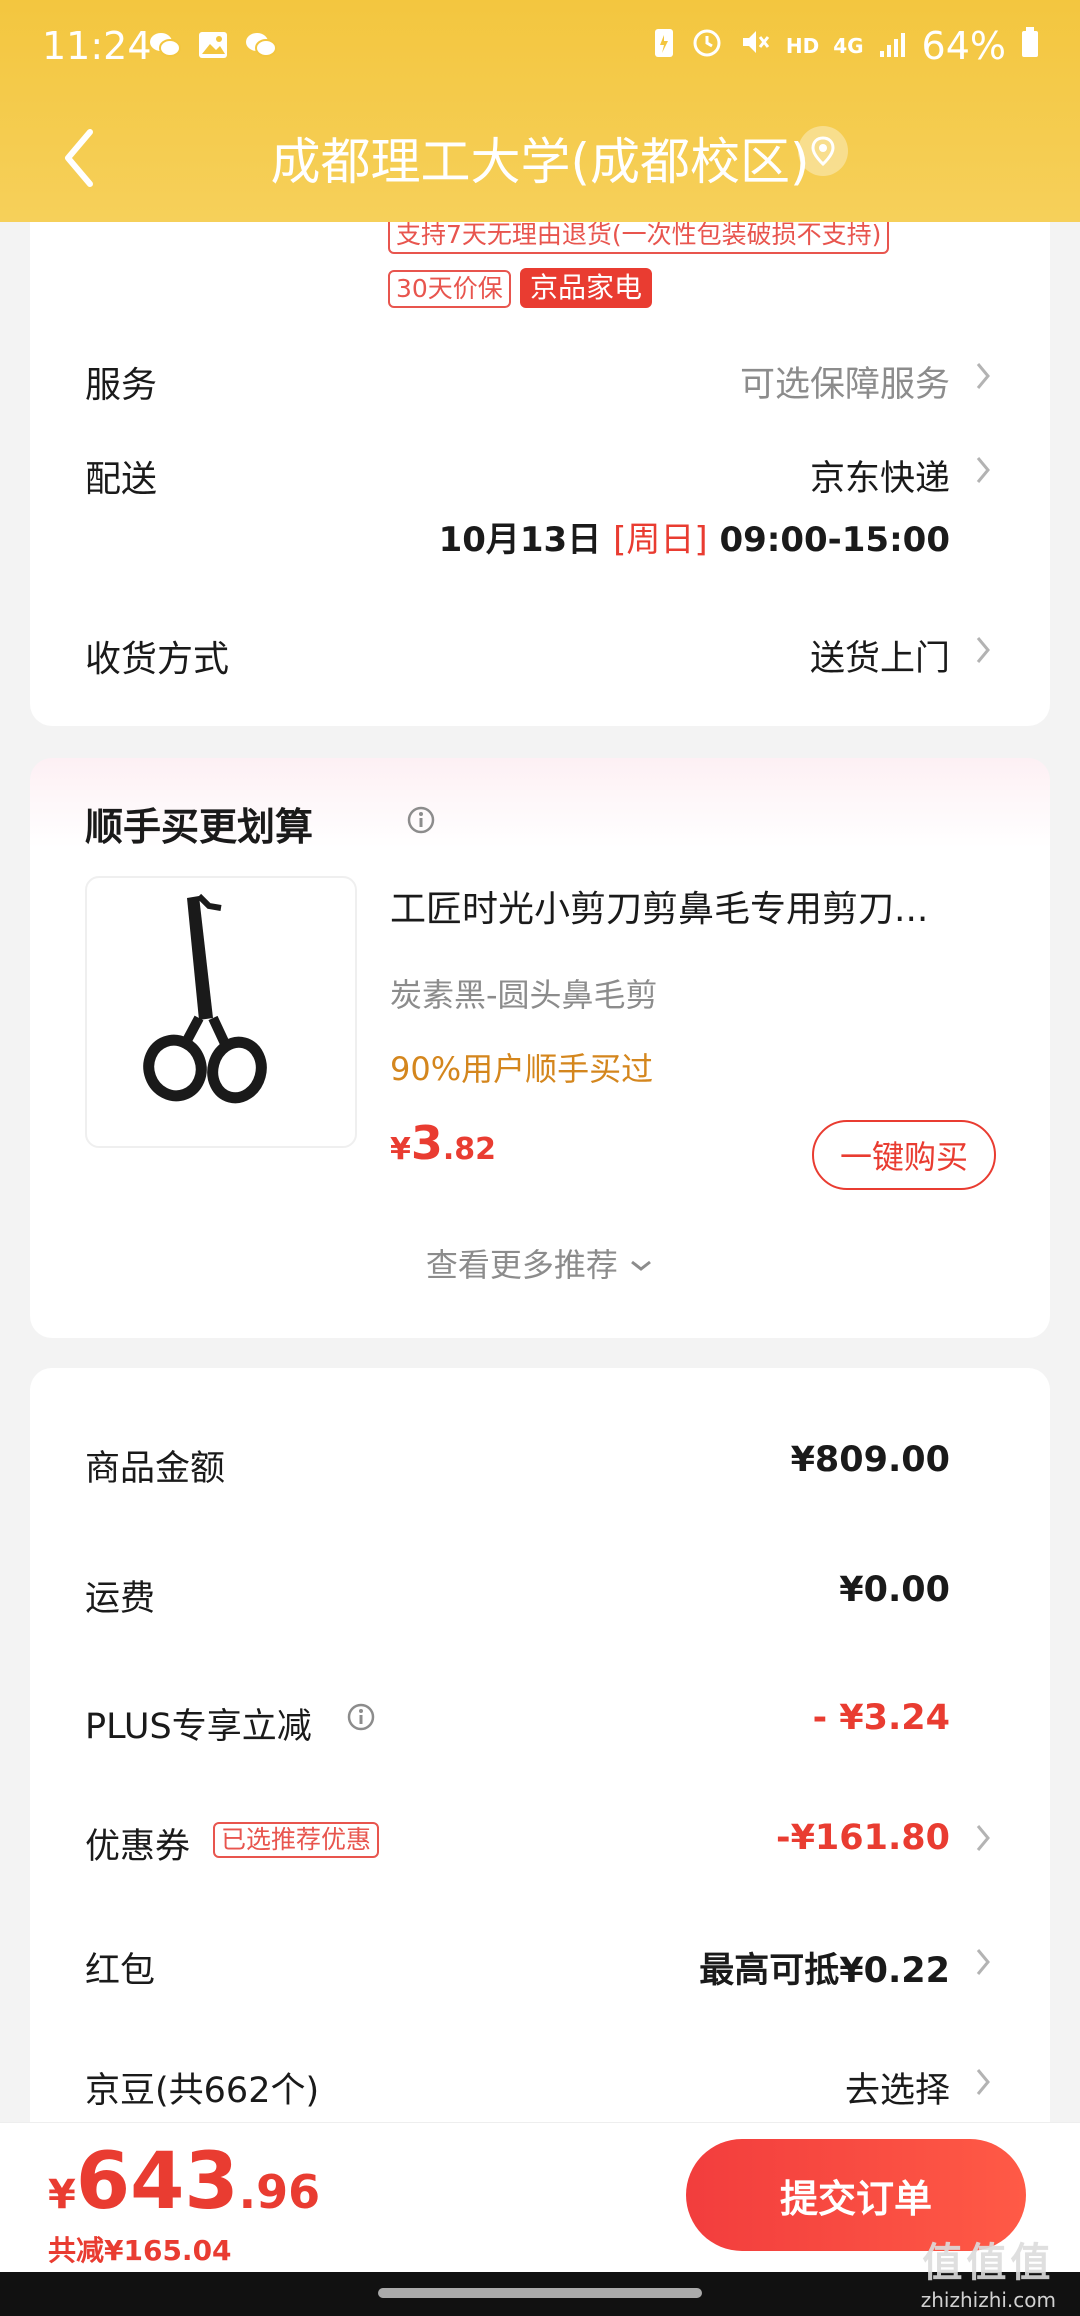 The width and height of the screenshot is (1080, 2316). I want to click on delivery-label: 配送, so click(121, 479).